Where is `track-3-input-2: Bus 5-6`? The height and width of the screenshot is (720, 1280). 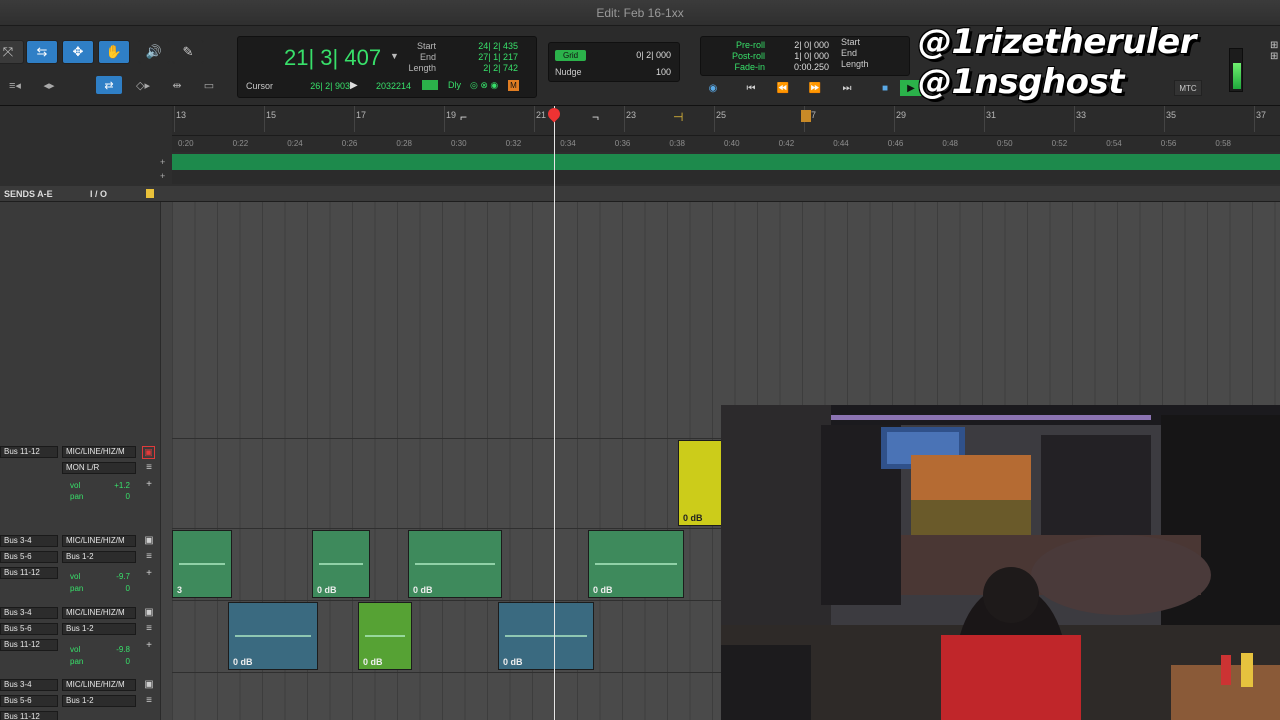
track-3-input-2: Bus 5-6 is located at coordinates (29, 629).